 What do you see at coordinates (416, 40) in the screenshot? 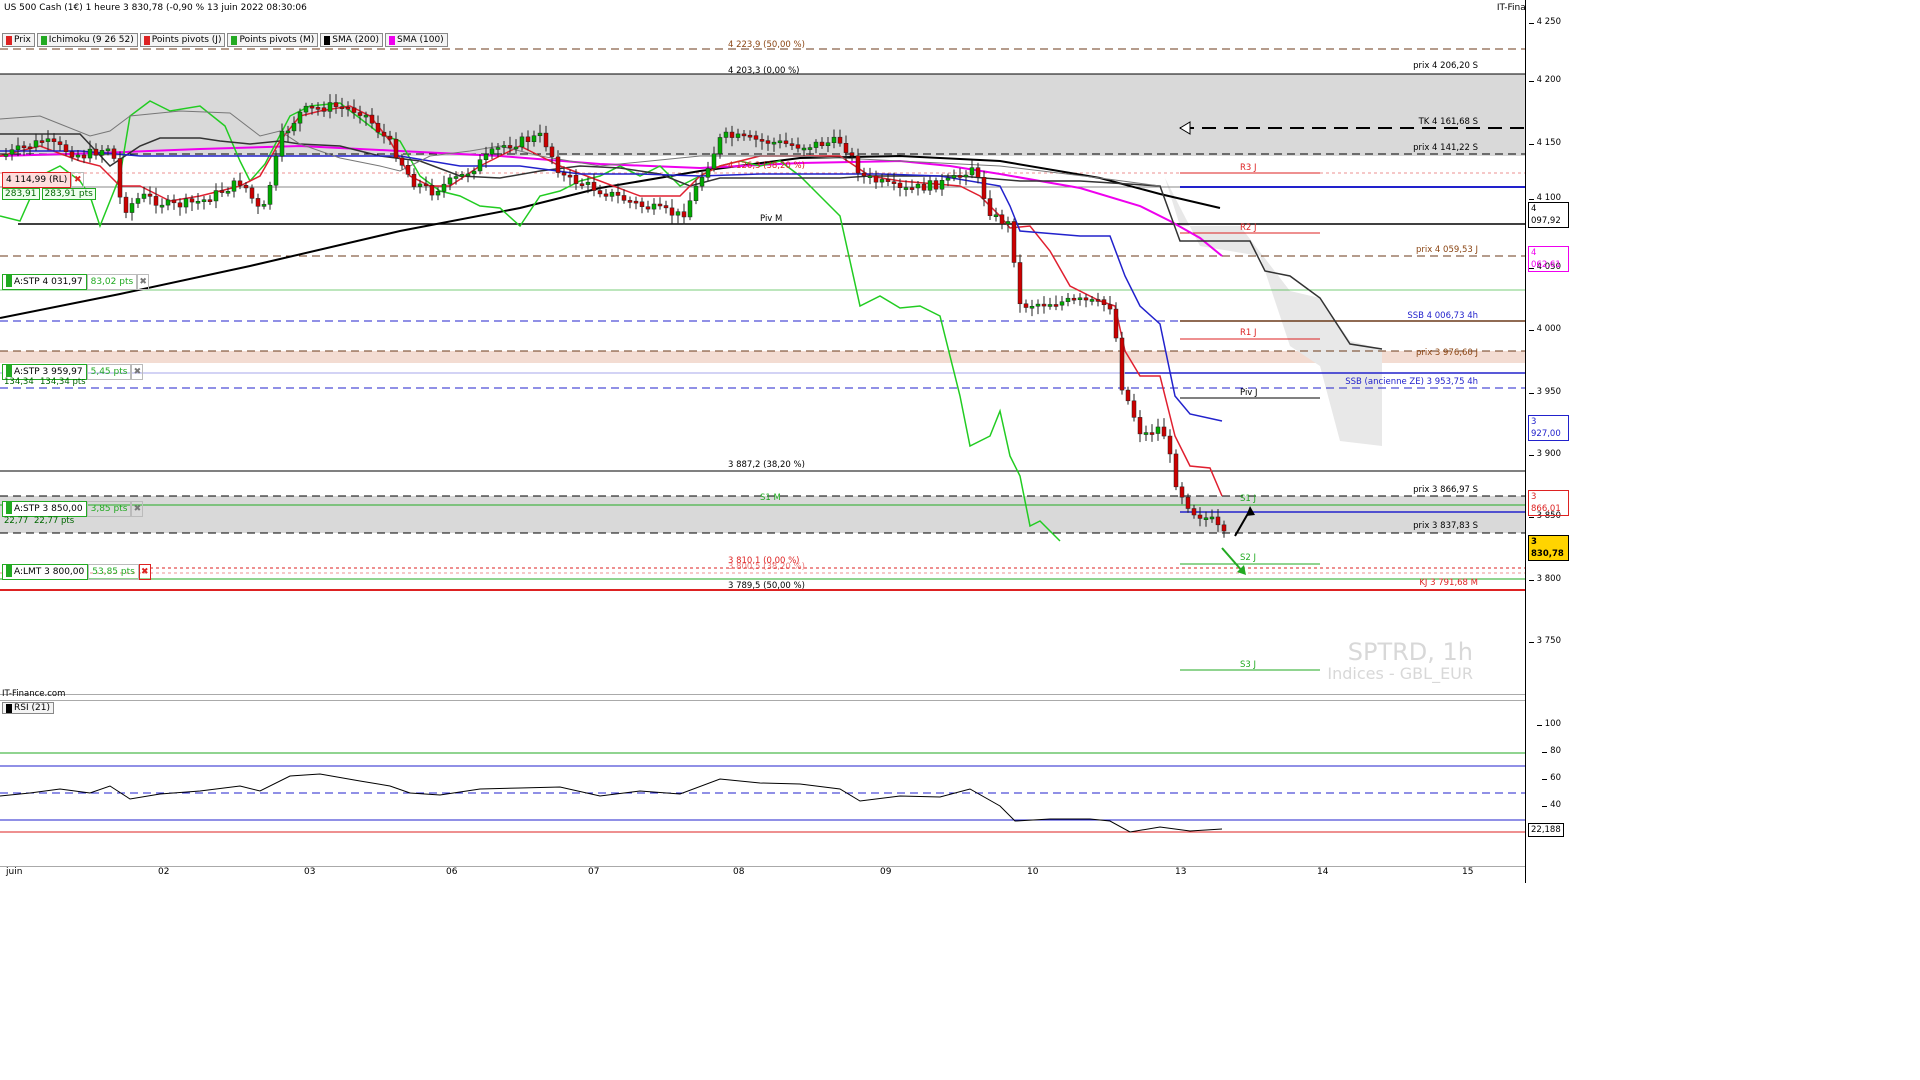
I see `legend-sma100: SMA (100)` at bounding box center [416, 40].